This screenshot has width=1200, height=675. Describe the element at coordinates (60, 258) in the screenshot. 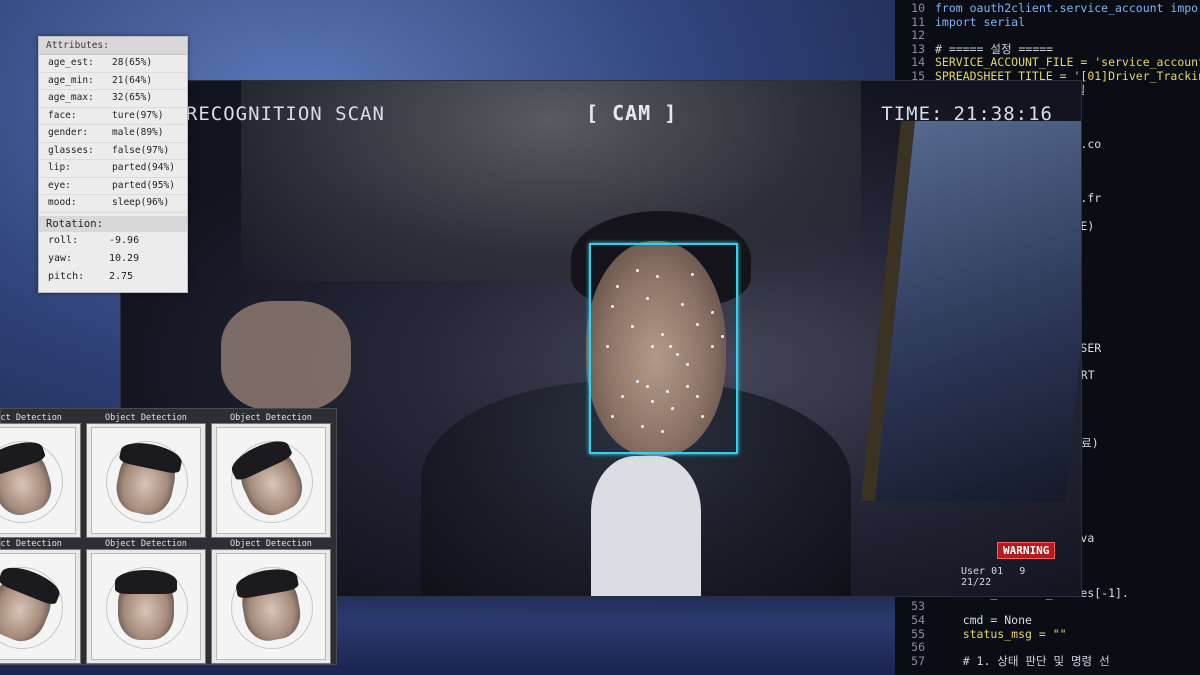

I see `rotation-key: yaw:` at that location.